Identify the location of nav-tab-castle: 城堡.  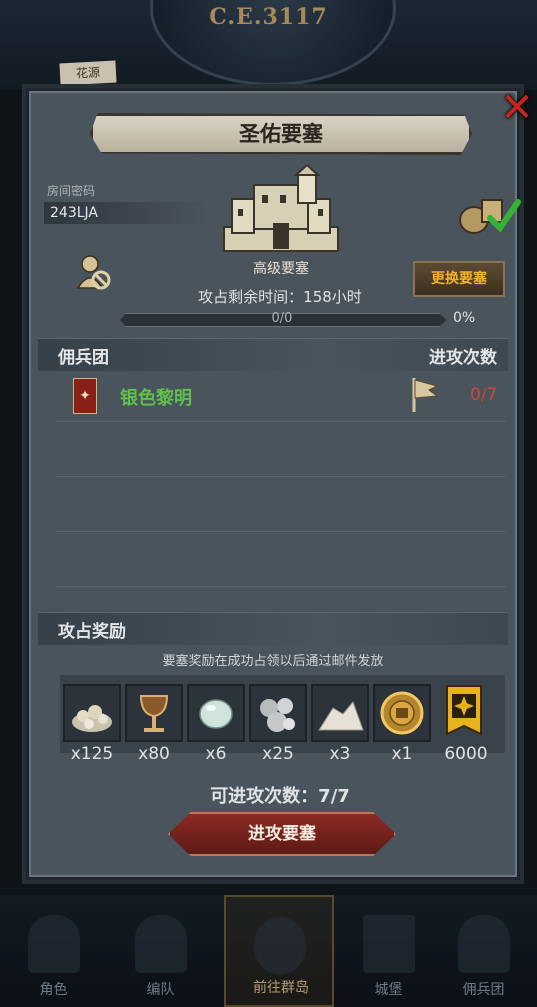
(388, 951).